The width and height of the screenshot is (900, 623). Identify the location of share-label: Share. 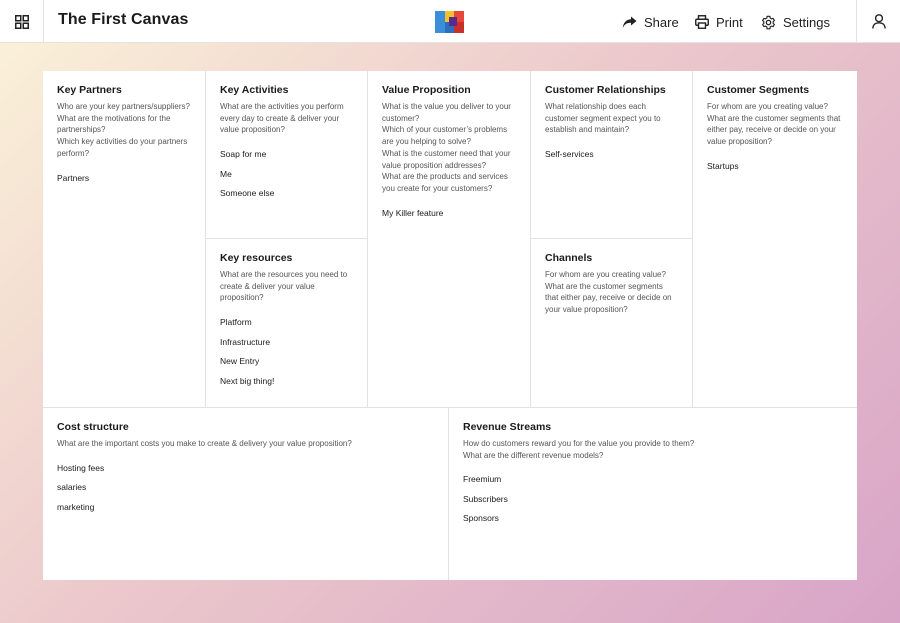
(661, 22).